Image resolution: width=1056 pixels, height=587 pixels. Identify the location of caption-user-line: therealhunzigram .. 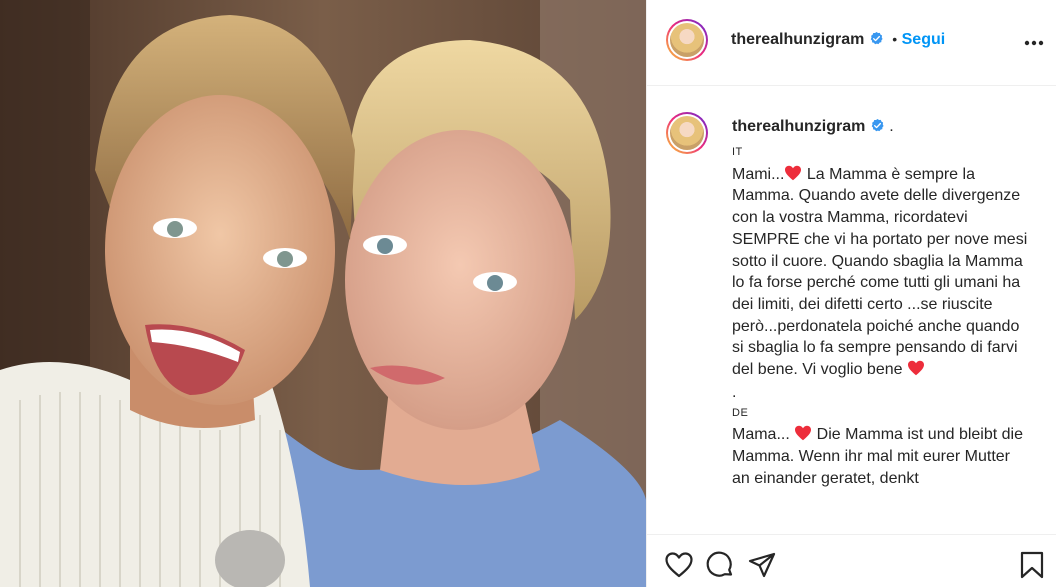
(882, 127).